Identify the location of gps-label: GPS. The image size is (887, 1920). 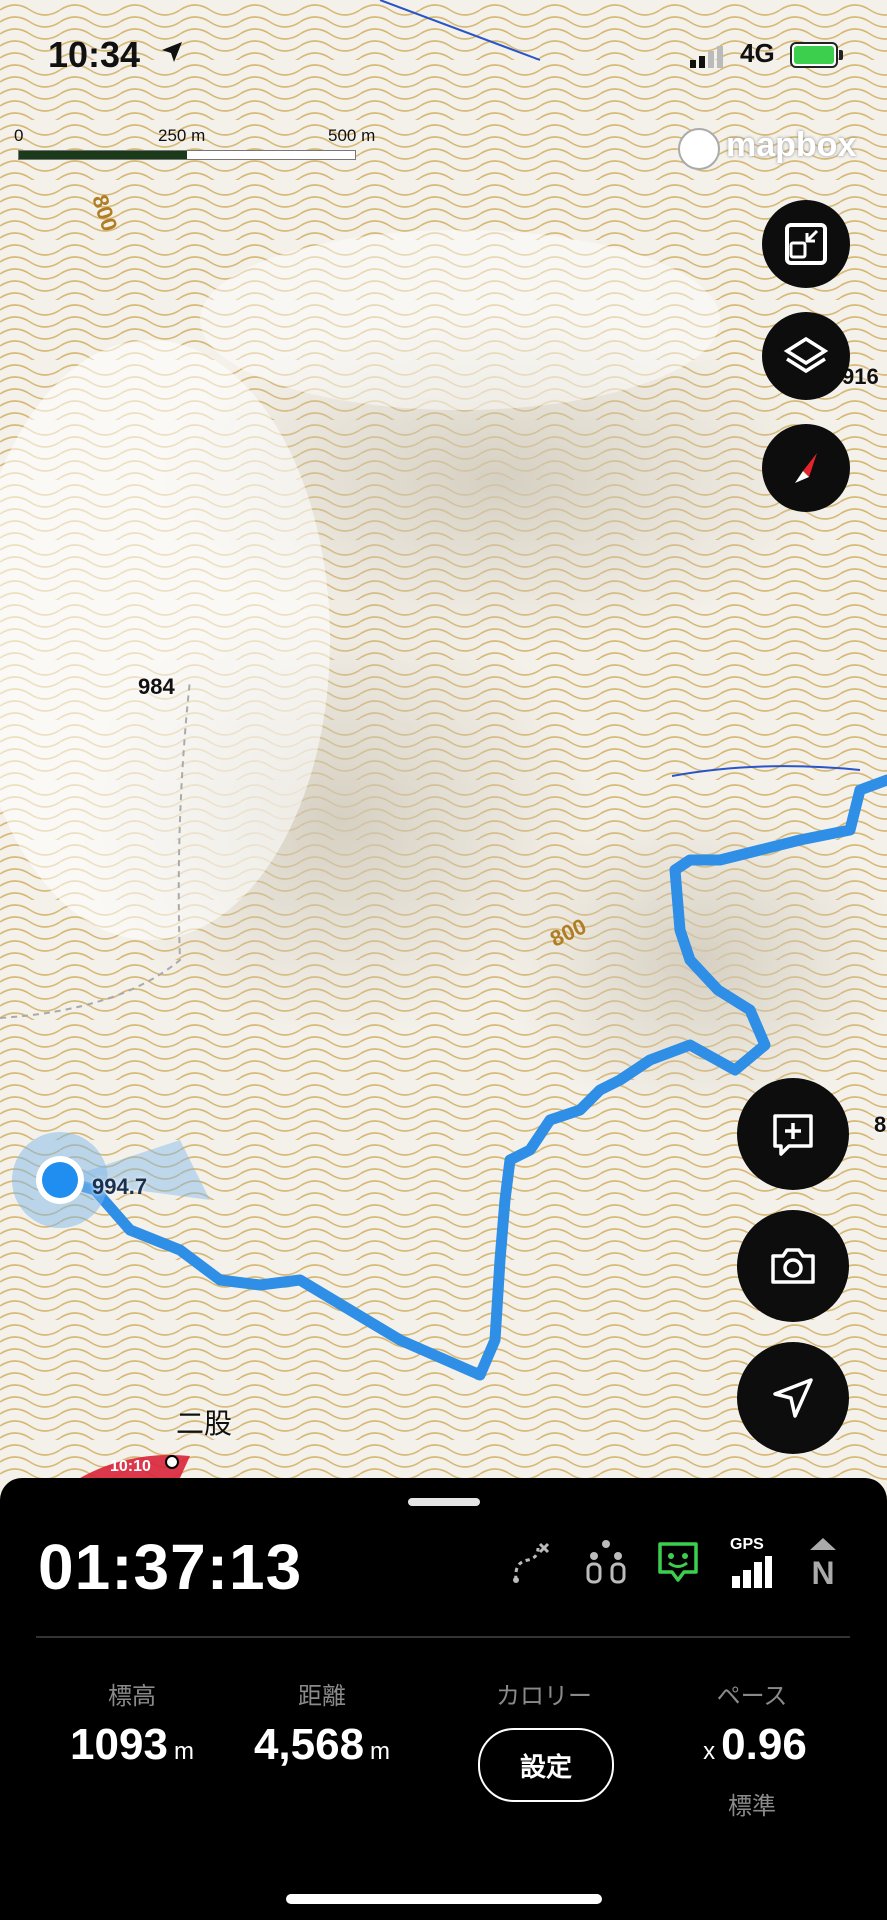
(747, 1544).